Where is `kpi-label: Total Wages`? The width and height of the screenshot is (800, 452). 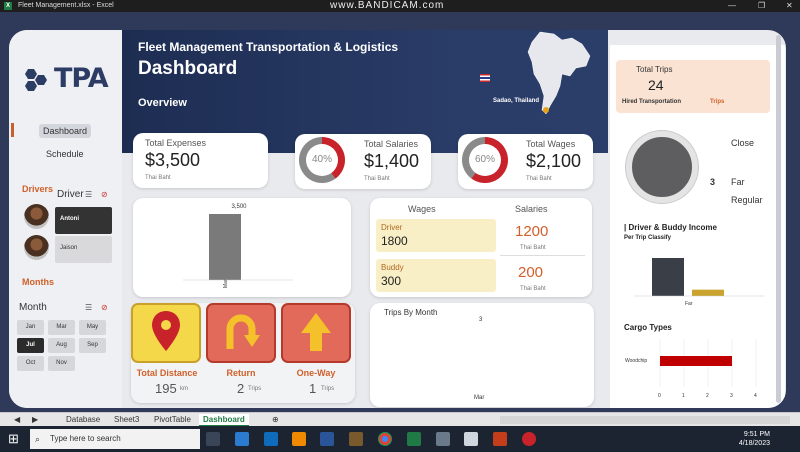
kpi-label: Total Wages is located at coordinates (551, 144).